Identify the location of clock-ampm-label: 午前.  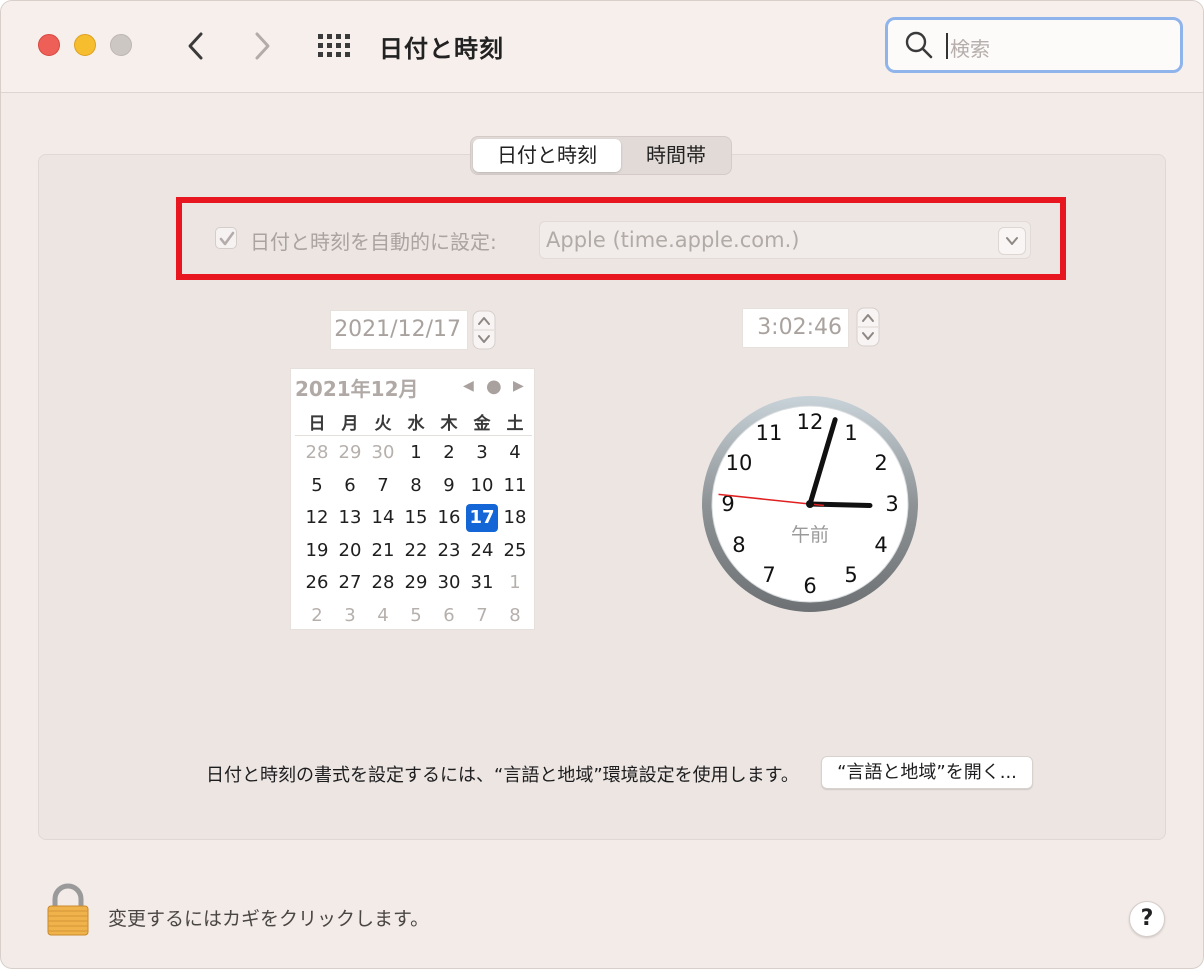
(810, 535).